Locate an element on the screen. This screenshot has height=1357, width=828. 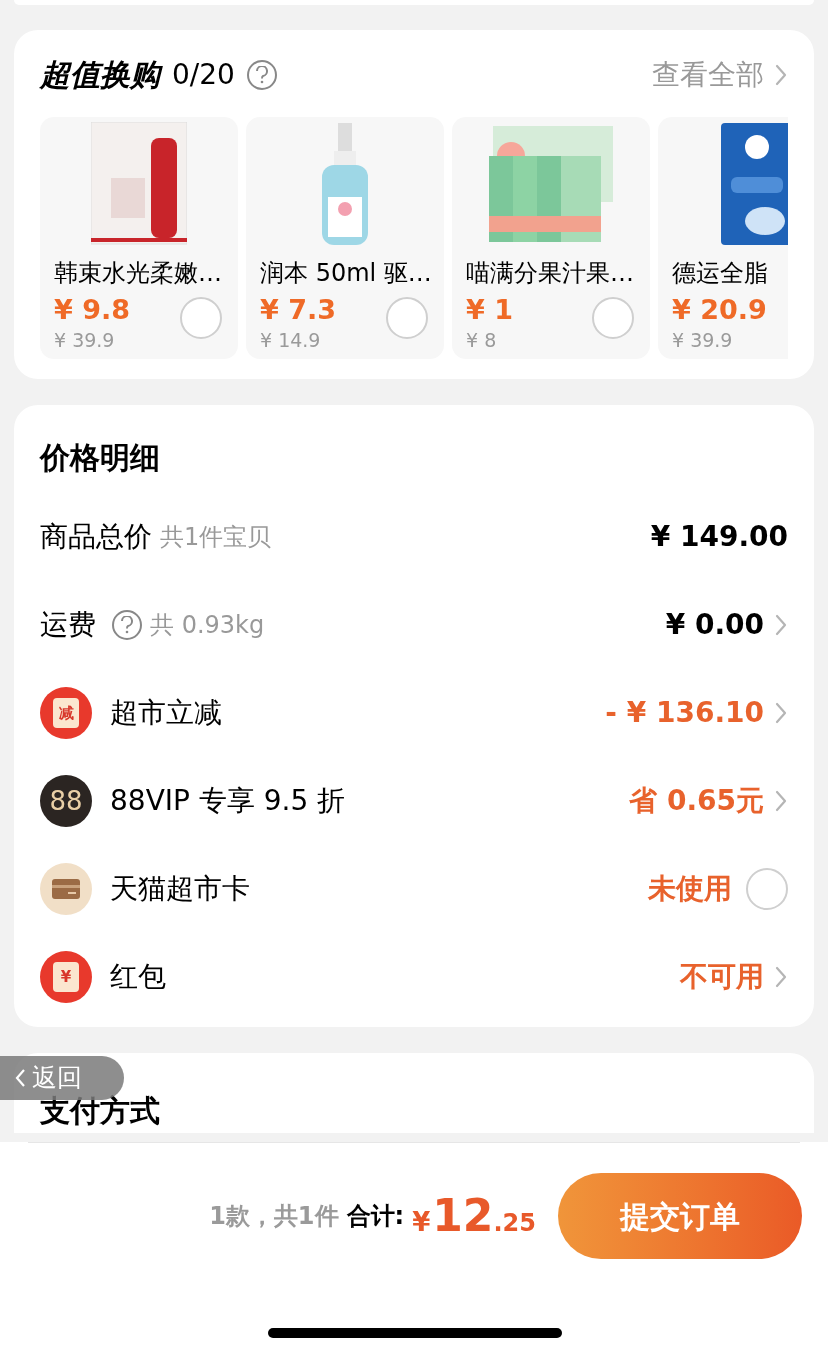
product-price: ¥ 9.8 is located at coordinates (92, 310).